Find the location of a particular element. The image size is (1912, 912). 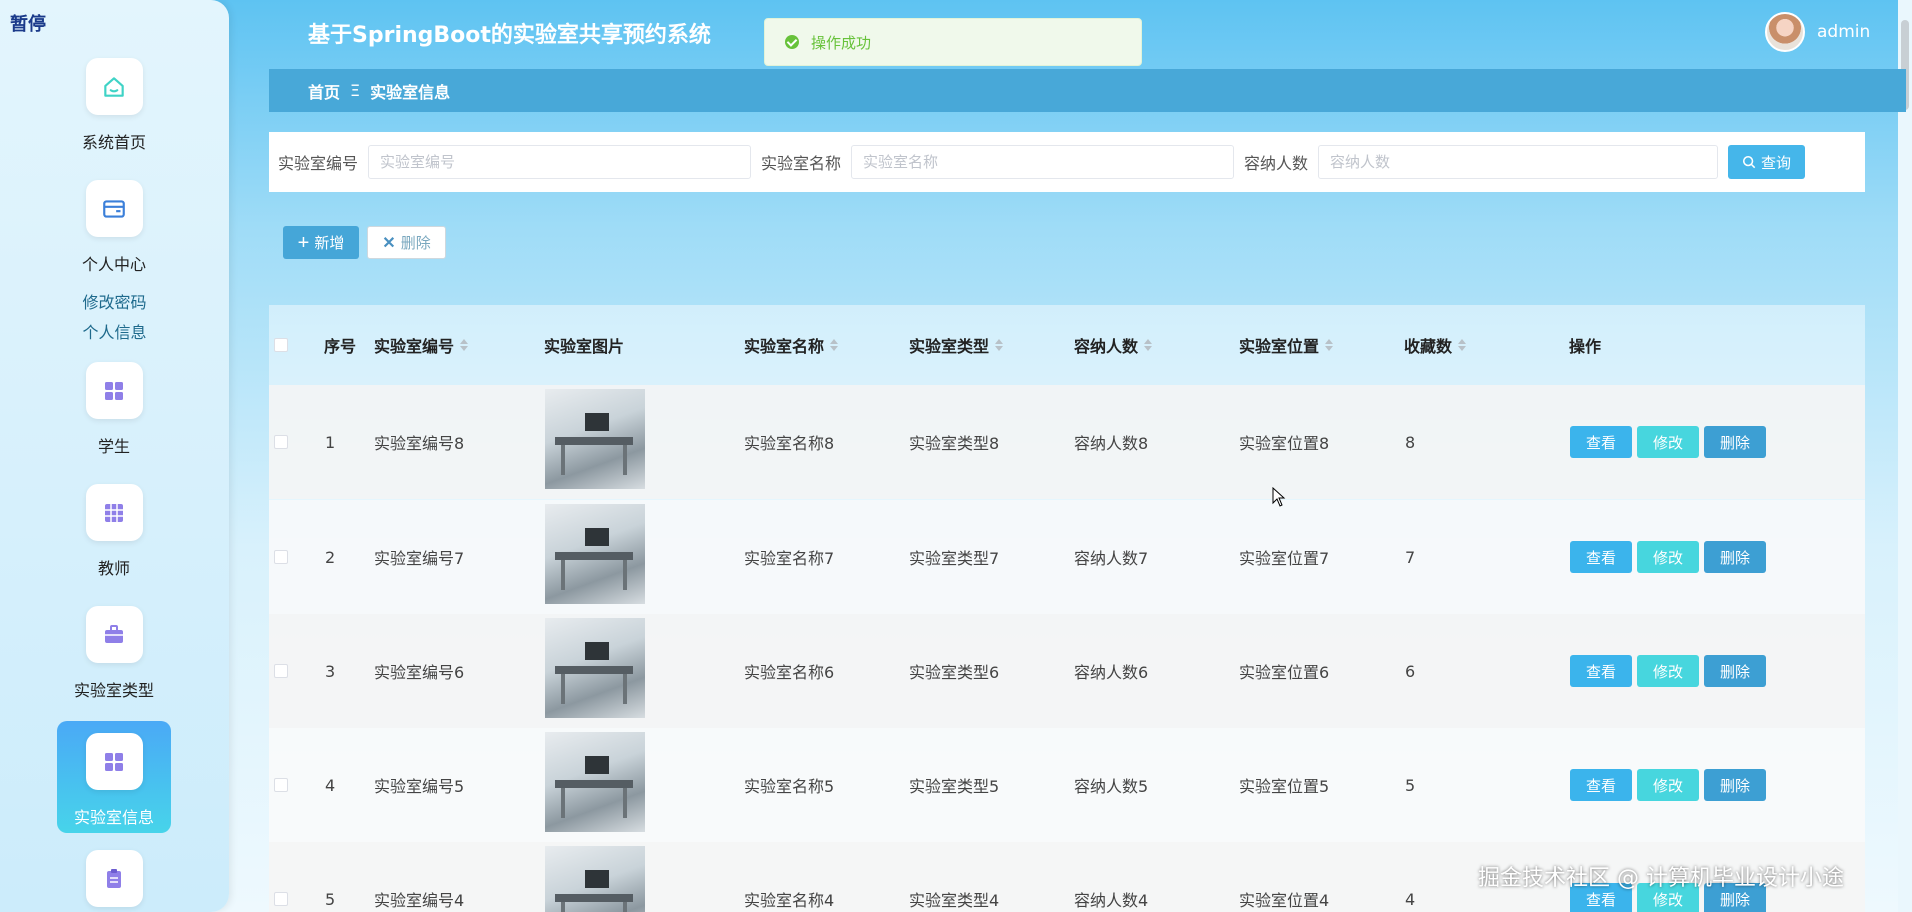

sidebar-item-label: 实验室类型 is located at coordinates (113, 690).